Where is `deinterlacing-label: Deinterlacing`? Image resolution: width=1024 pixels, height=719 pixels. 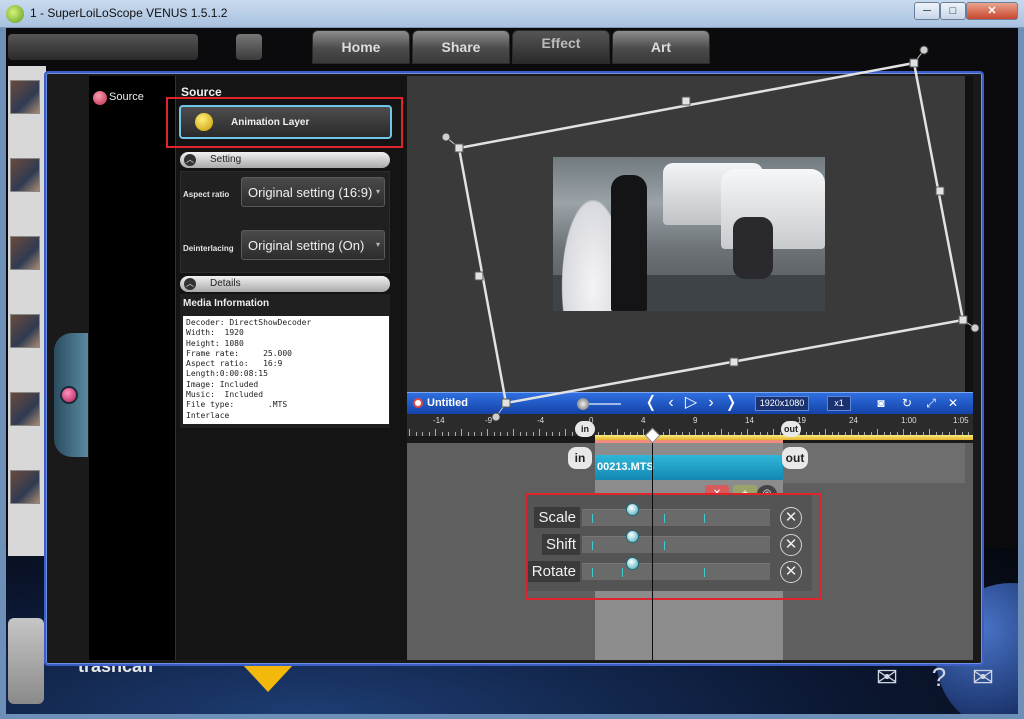
deinterlacing-label: Deinterlacing is located at coordinates (208, 248).